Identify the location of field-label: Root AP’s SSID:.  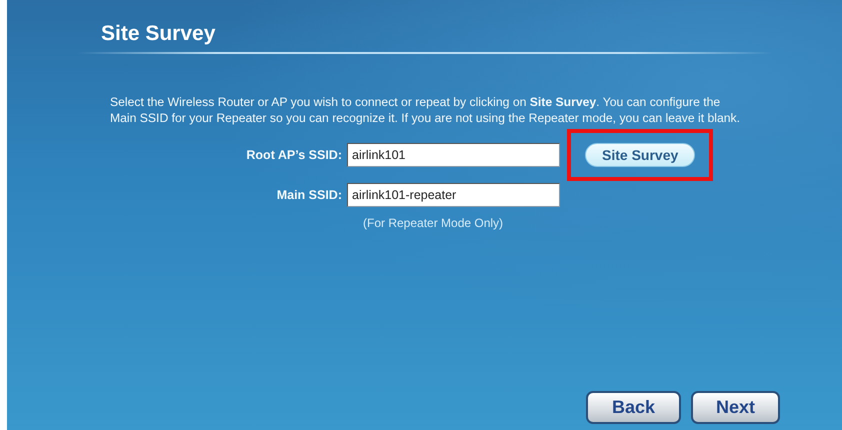
(294, 155).